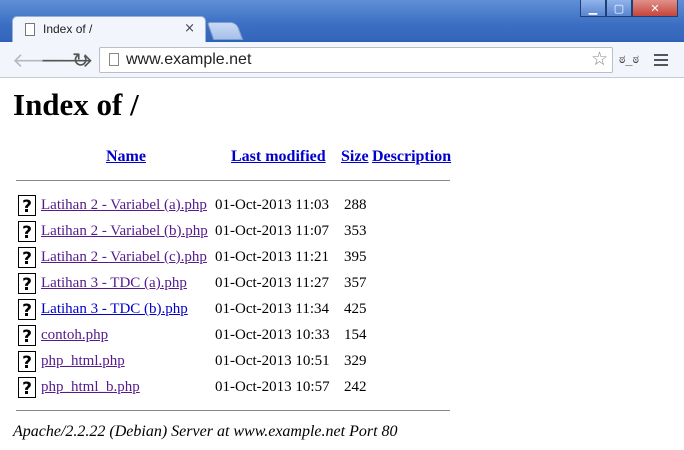  What do you see at coordinates (355, 335) in the screenshot?
I see `file-size: 154` at bounding box center [355, 335].